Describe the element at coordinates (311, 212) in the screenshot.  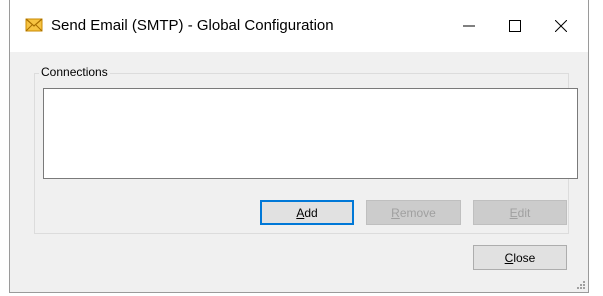
I see `add-button-label: dd` at that location.